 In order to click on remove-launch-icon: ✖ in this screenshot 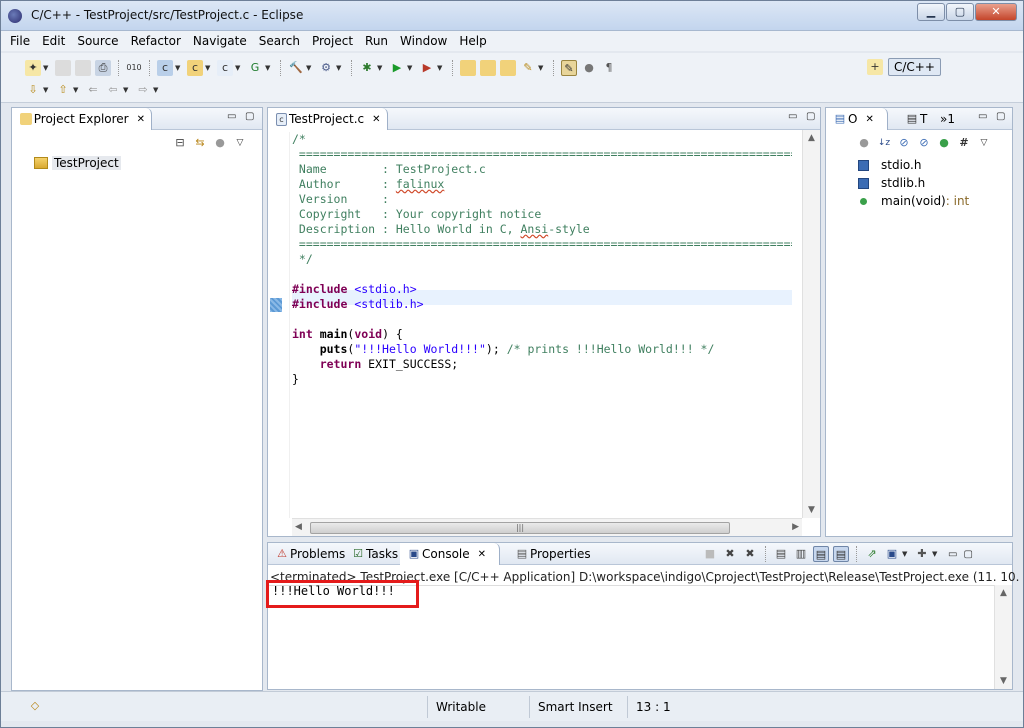, I will do `click(730, 554)`.